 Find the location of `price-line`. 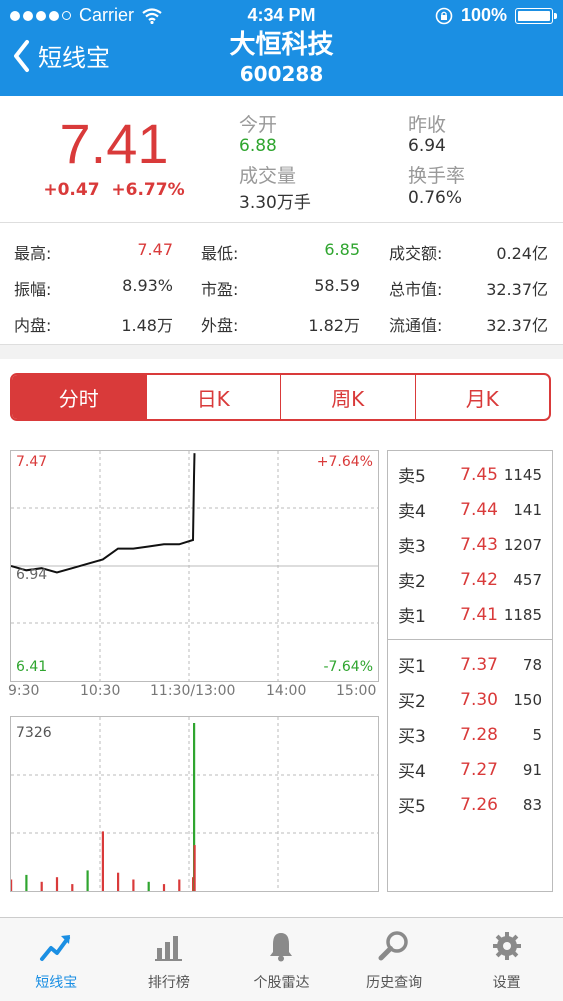

price-line is located at coordinates (103, 513).